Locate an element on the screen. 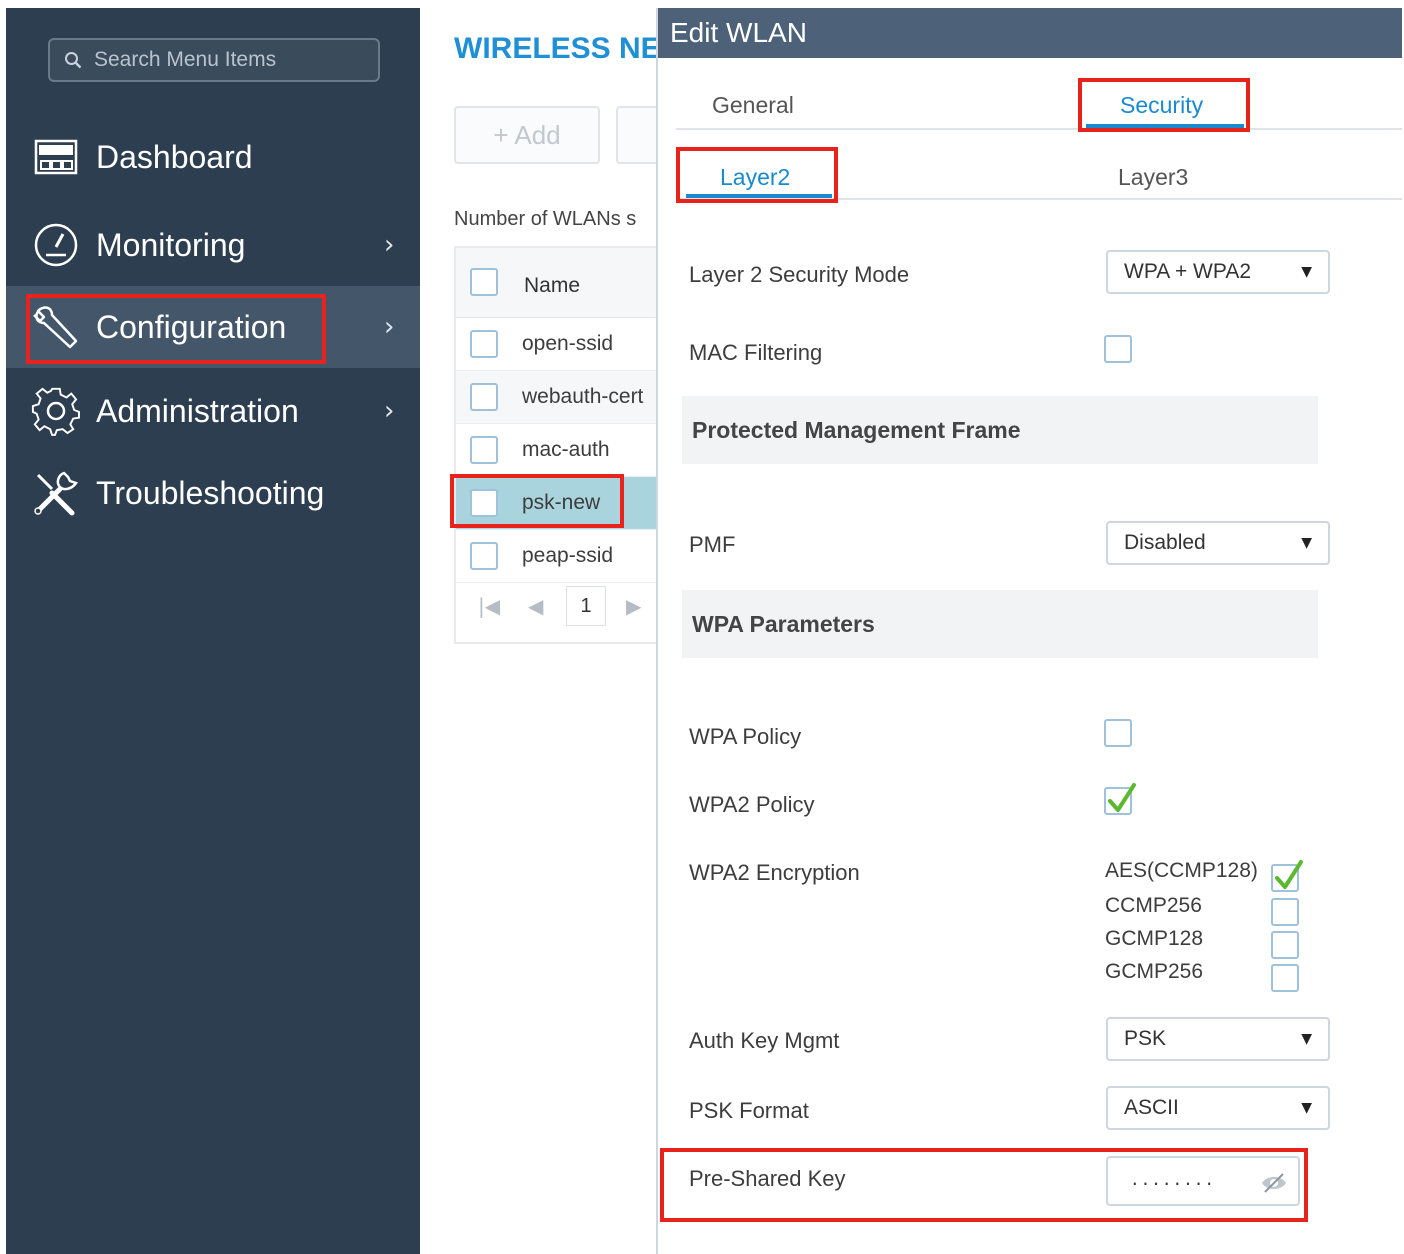 This screenshot has width=1404, height=1254. wpa2-encryption-label: WPA2 Encryption is located at coordinates (774, 872).